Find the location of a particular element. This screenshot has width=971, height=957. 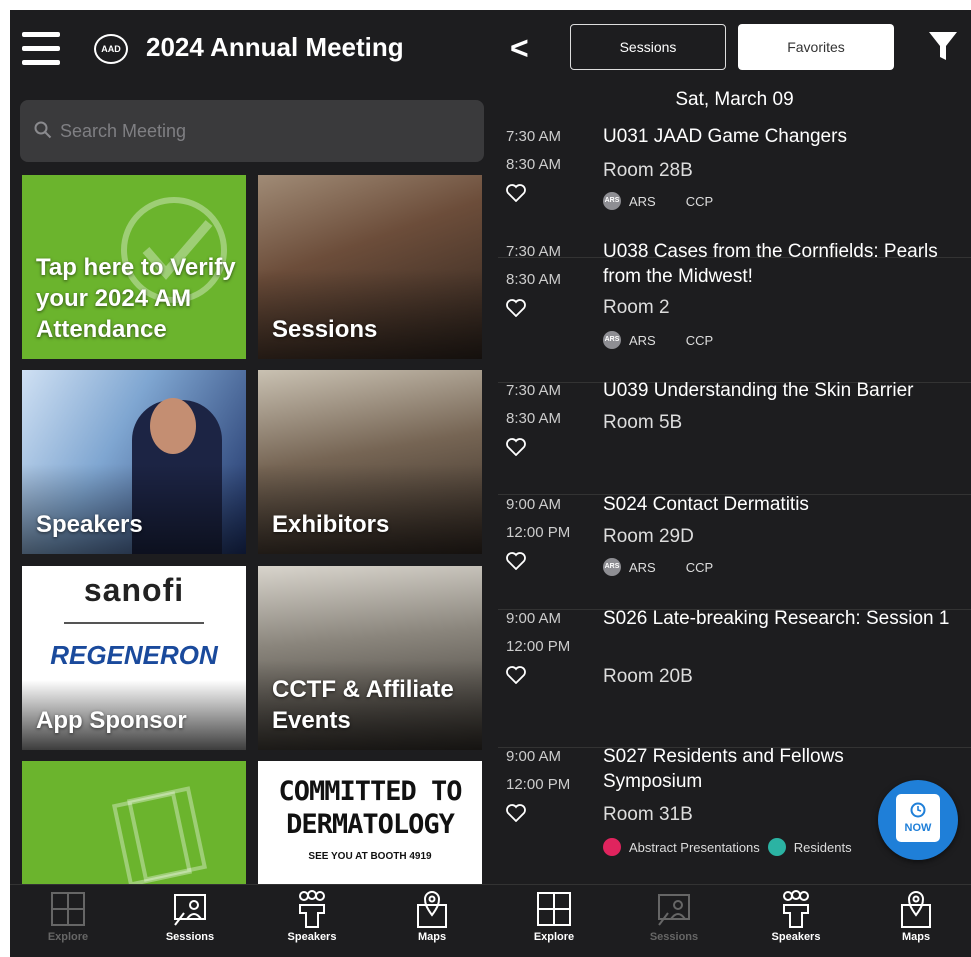

cctf-tile-label: CCTF & Affiliate Events is located at coordinates (363, 705).